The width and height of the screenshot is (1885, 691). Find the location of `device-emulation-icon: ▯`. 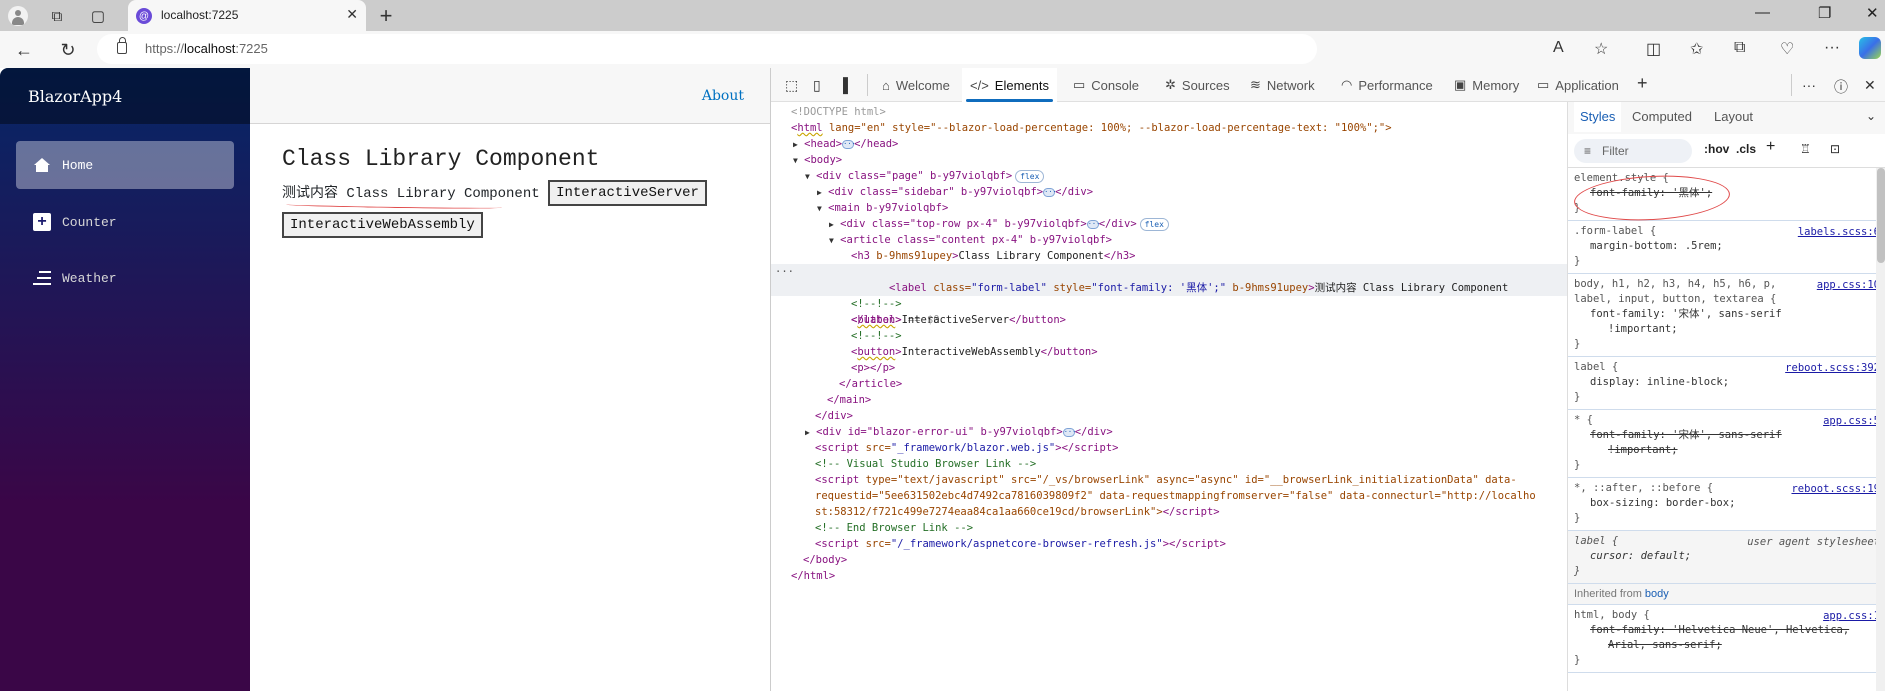

device-emulation-icon: ▯ is located at coordinates (817, 85).